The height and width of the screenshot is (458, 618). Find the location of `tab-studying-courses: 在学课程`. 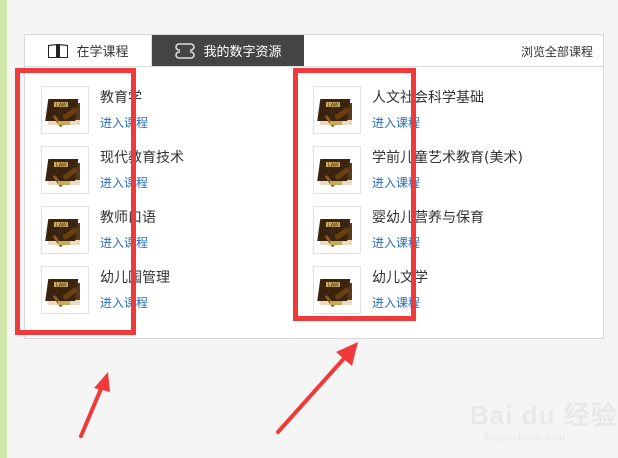

tab-studying-courses: 在学课程 is located at coordinates (88, 50).